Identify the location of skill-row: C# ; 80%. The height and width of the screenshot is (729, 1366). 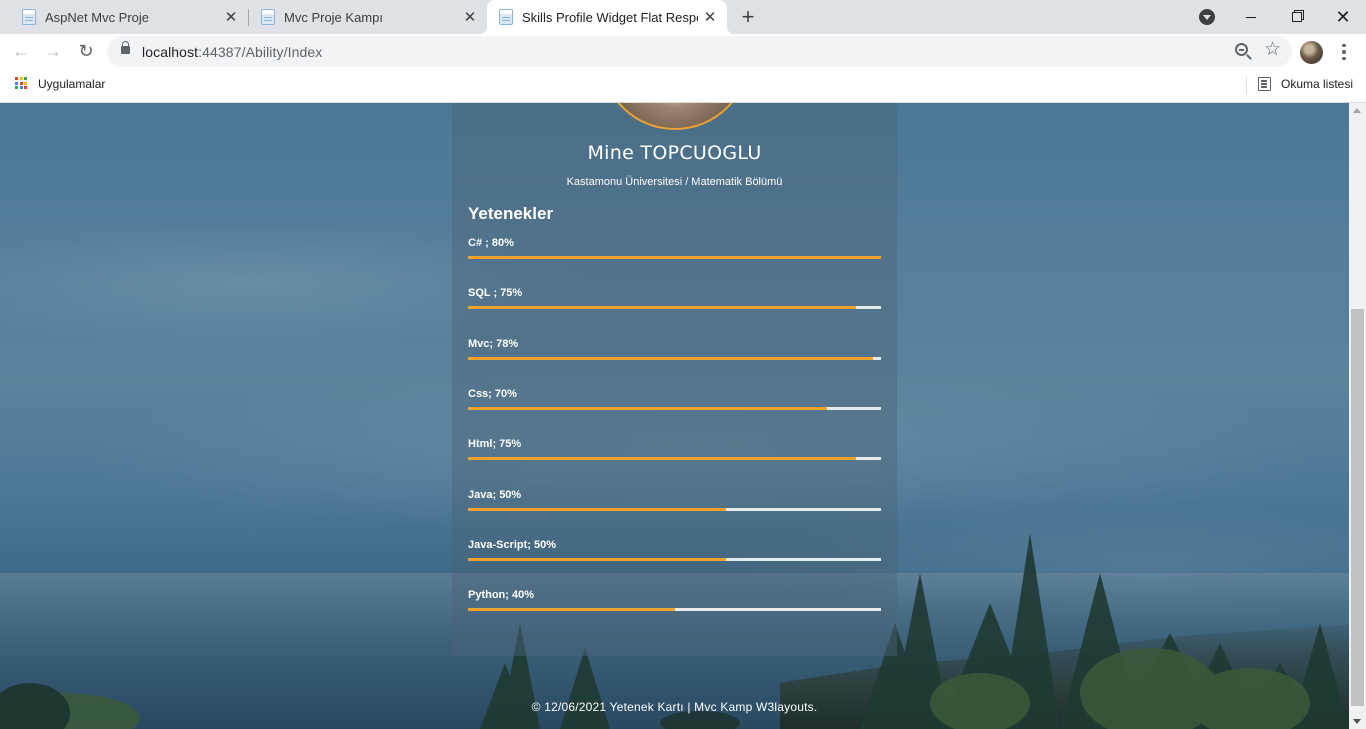
(674, 252).